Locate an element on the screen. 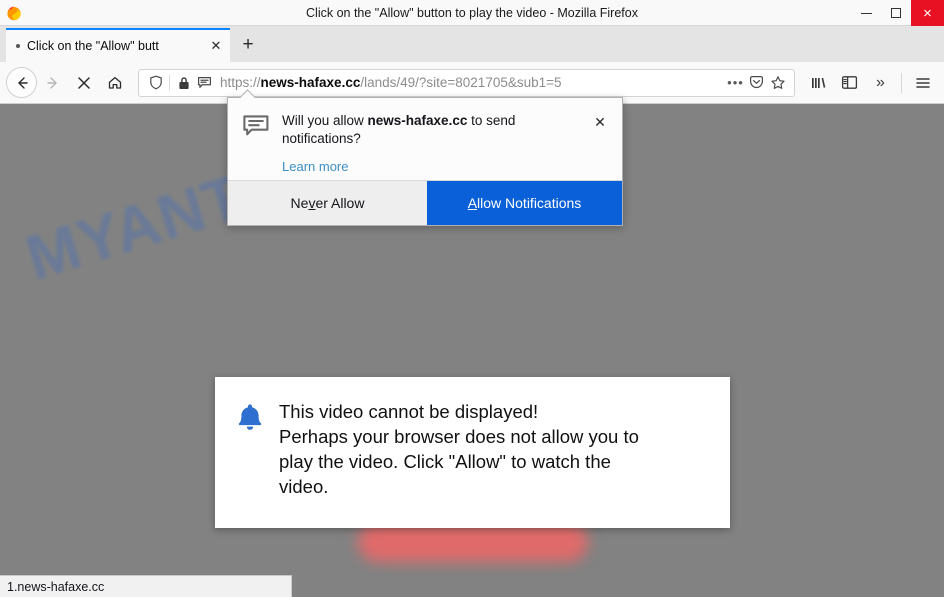 This screenshot has height=597, width=944. chevron-double-right-icon: » is located at coordinates (880, 82).